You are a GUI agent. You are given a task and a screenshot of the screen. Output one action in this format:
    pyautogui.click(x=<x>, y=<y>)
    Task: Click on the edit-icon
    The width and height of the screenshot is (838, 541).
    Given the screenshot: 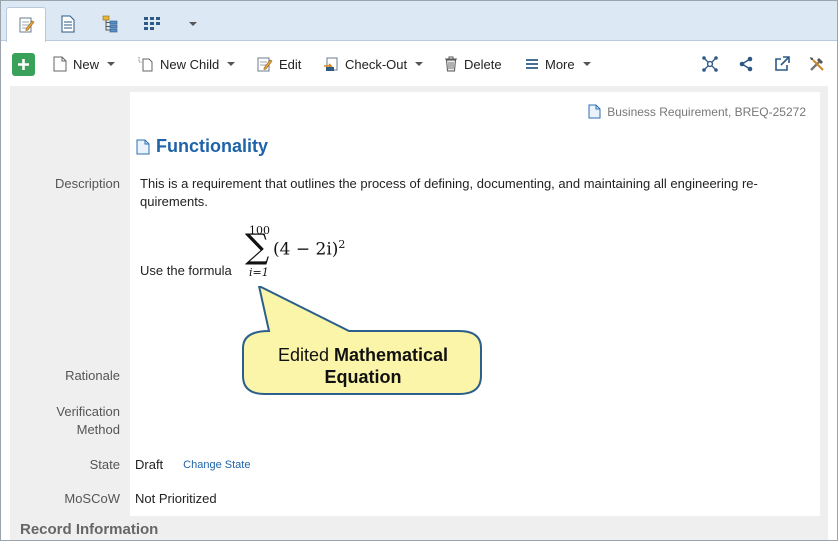 What is the action you would take?
    pyautogui.click(x=265, y=64)
    